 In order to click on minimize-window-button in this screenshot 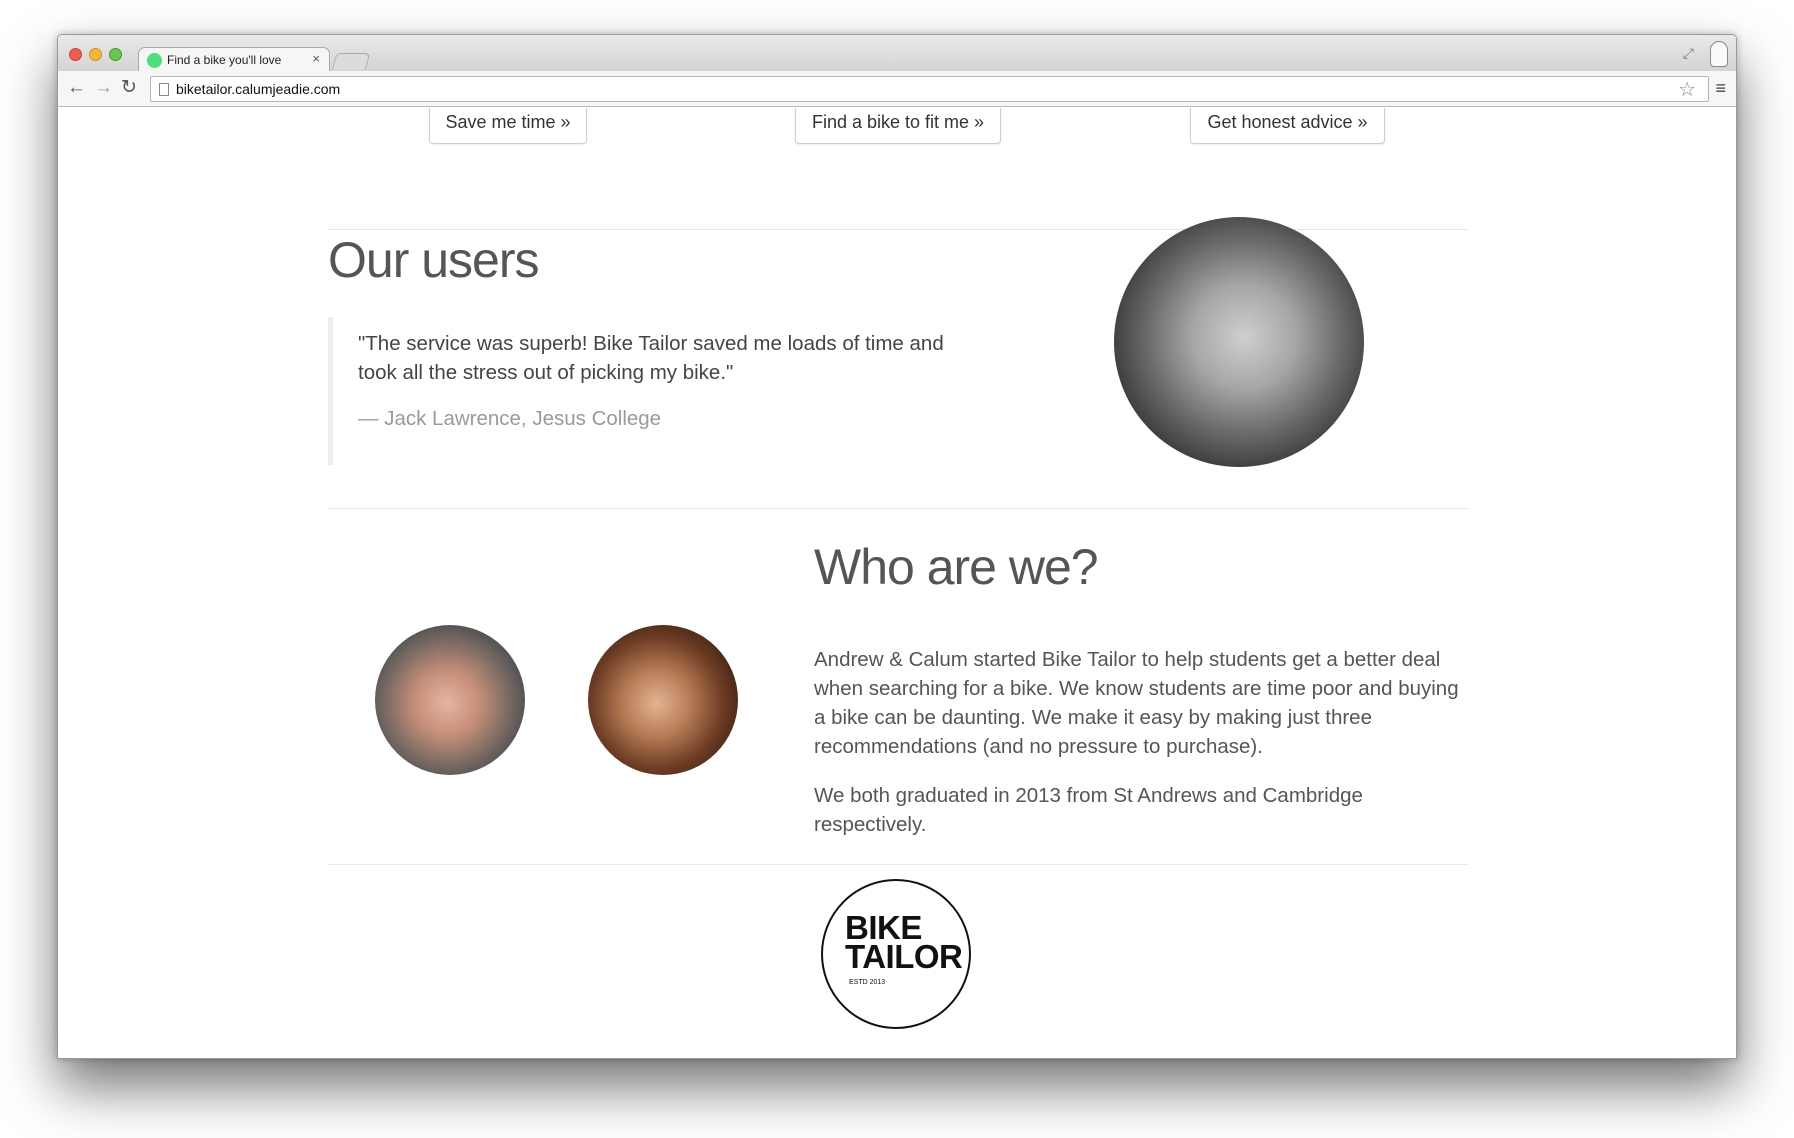, I will do `click(95, 54)`.